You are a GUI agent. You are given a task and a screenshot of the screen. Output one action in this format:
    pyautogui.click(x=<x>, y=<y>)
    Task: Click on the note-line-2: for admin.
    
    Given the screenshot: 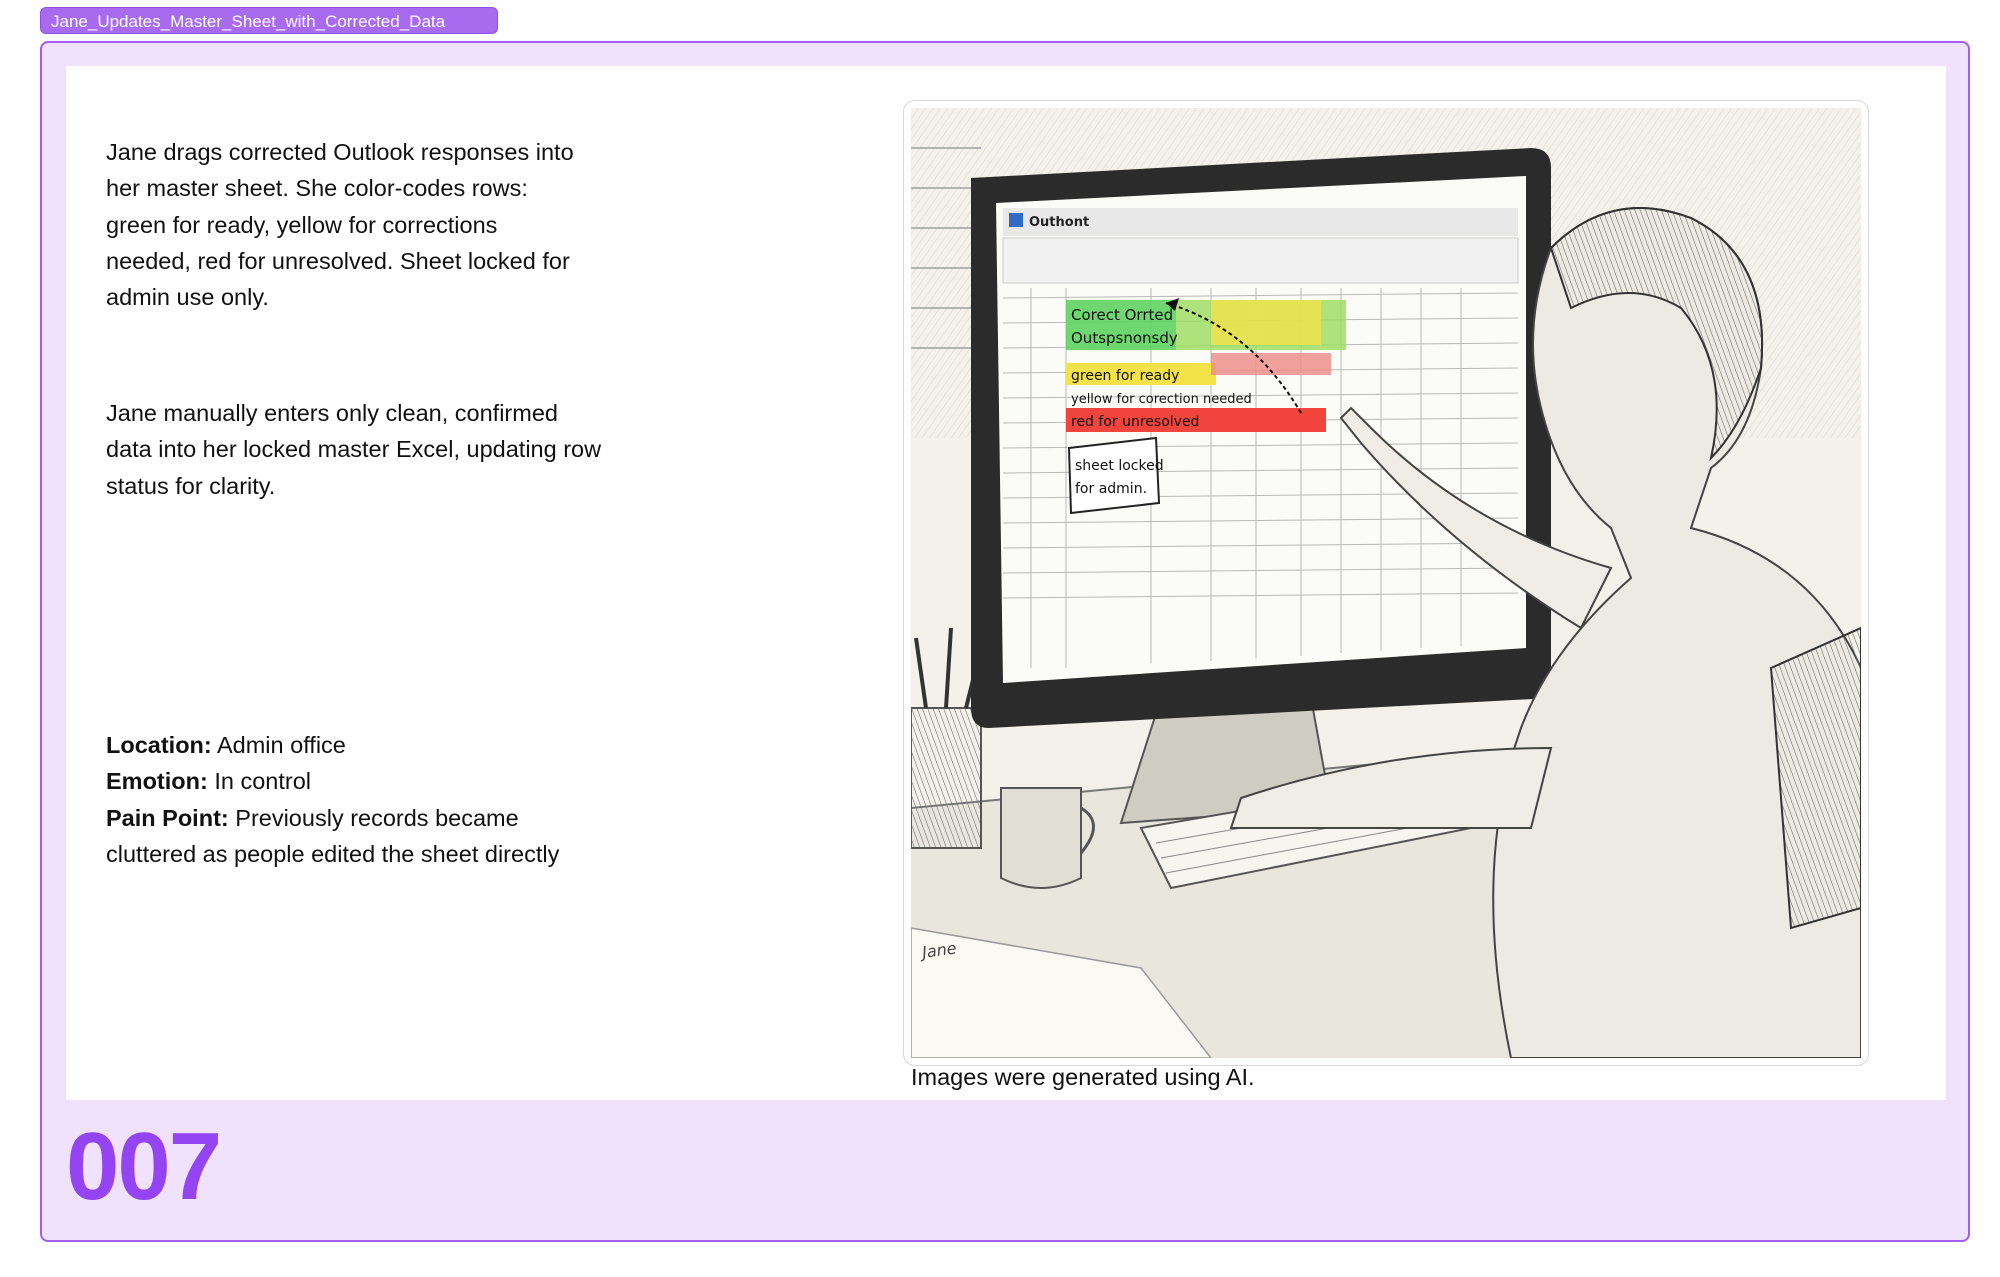 What is the action you would take?
    pyautogui.click(x=1111, y=489)
    